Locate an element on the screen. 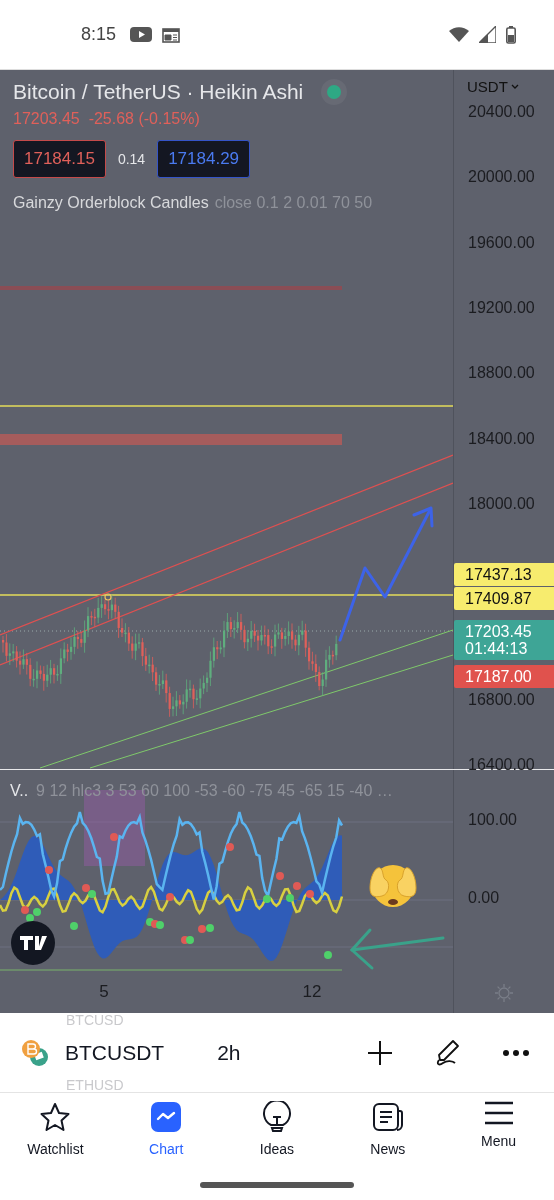  oscillator-axis-label: 0.00 is located at coordinates (484, 898).